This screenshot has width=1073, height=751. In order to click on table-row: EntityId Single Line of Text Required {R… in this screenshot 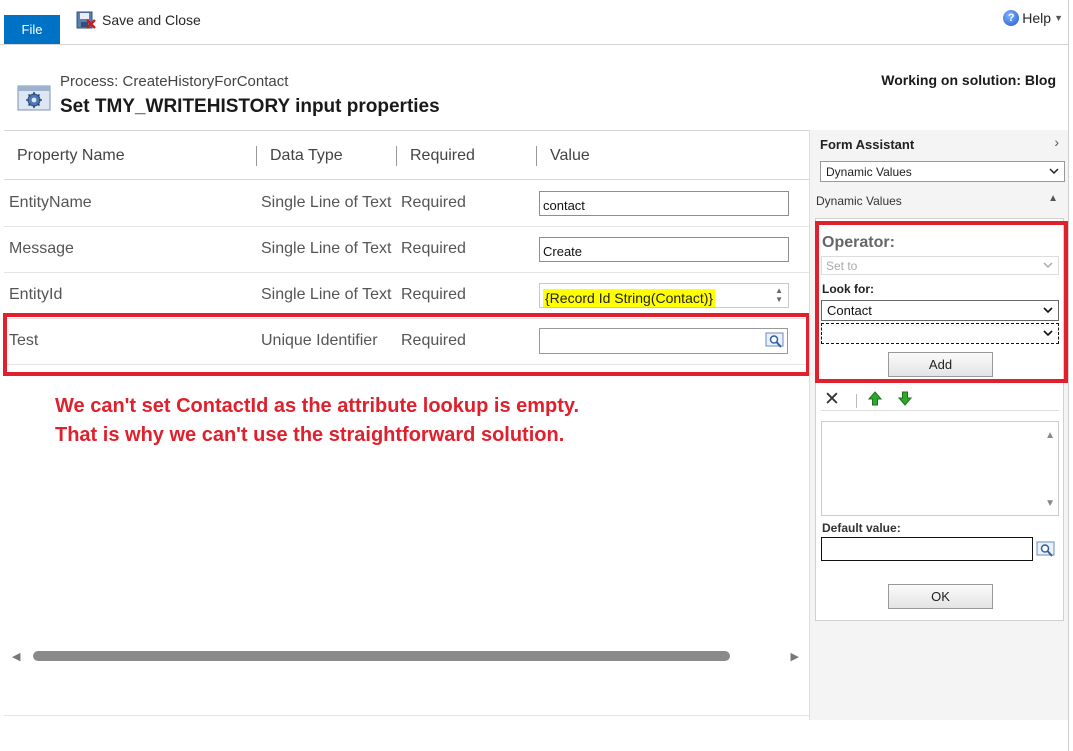, I will do `click(406, 296)`.